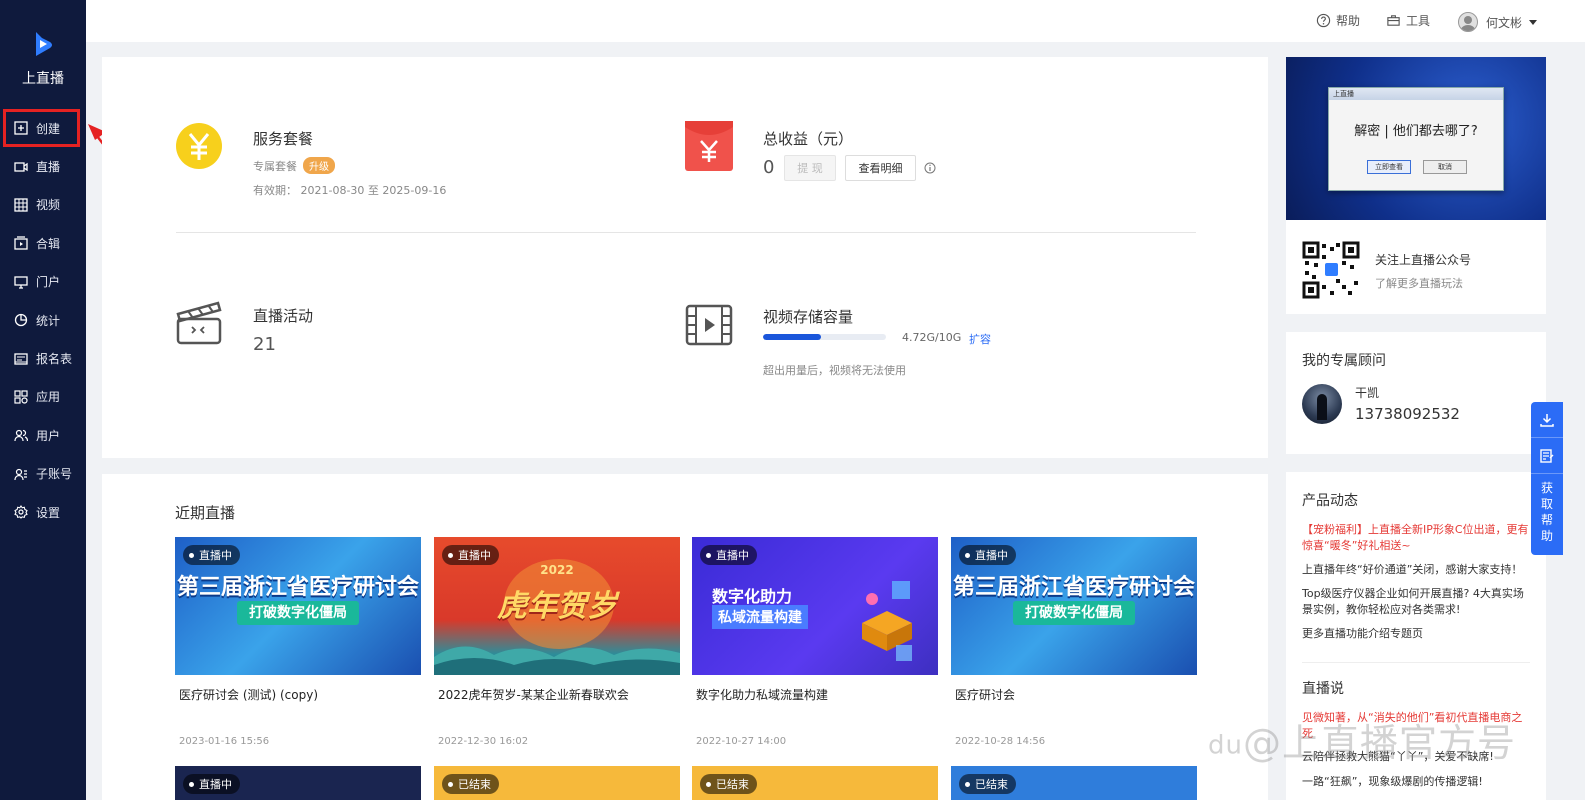  What do you see at coordinates (1367, 393) in the screenshot?
I see `advisor-name: 干凯` at bounding box center [1367, 393].